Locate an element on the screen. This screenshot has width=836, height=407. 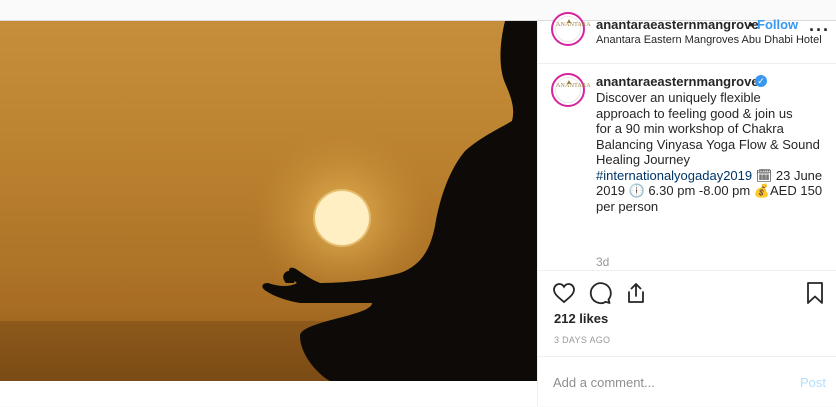
bookmark-icon is located at coordinates (815, 295).